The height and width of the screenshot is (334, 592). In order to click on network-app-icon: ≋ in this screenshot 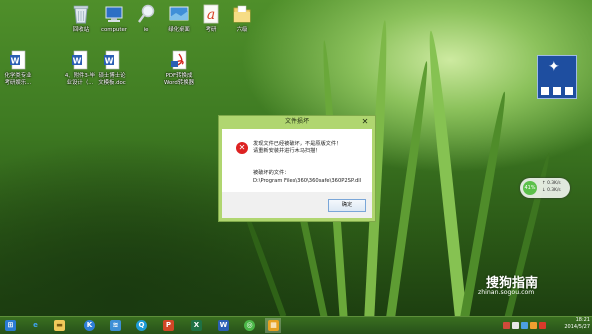, I will do `click(115, 325)`.